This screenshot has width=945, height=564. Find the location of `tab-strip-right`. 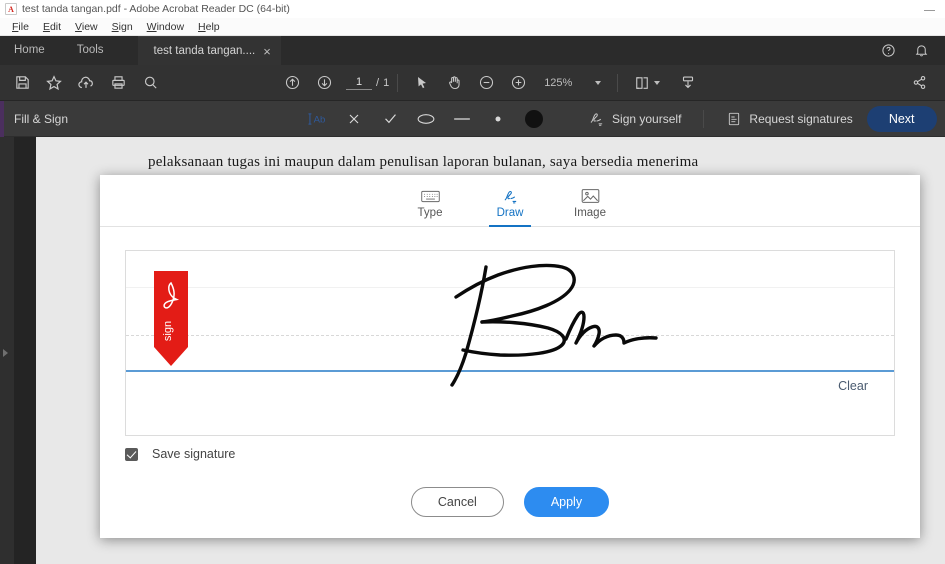

tab-strip-right is located at coordinates (913, 50).